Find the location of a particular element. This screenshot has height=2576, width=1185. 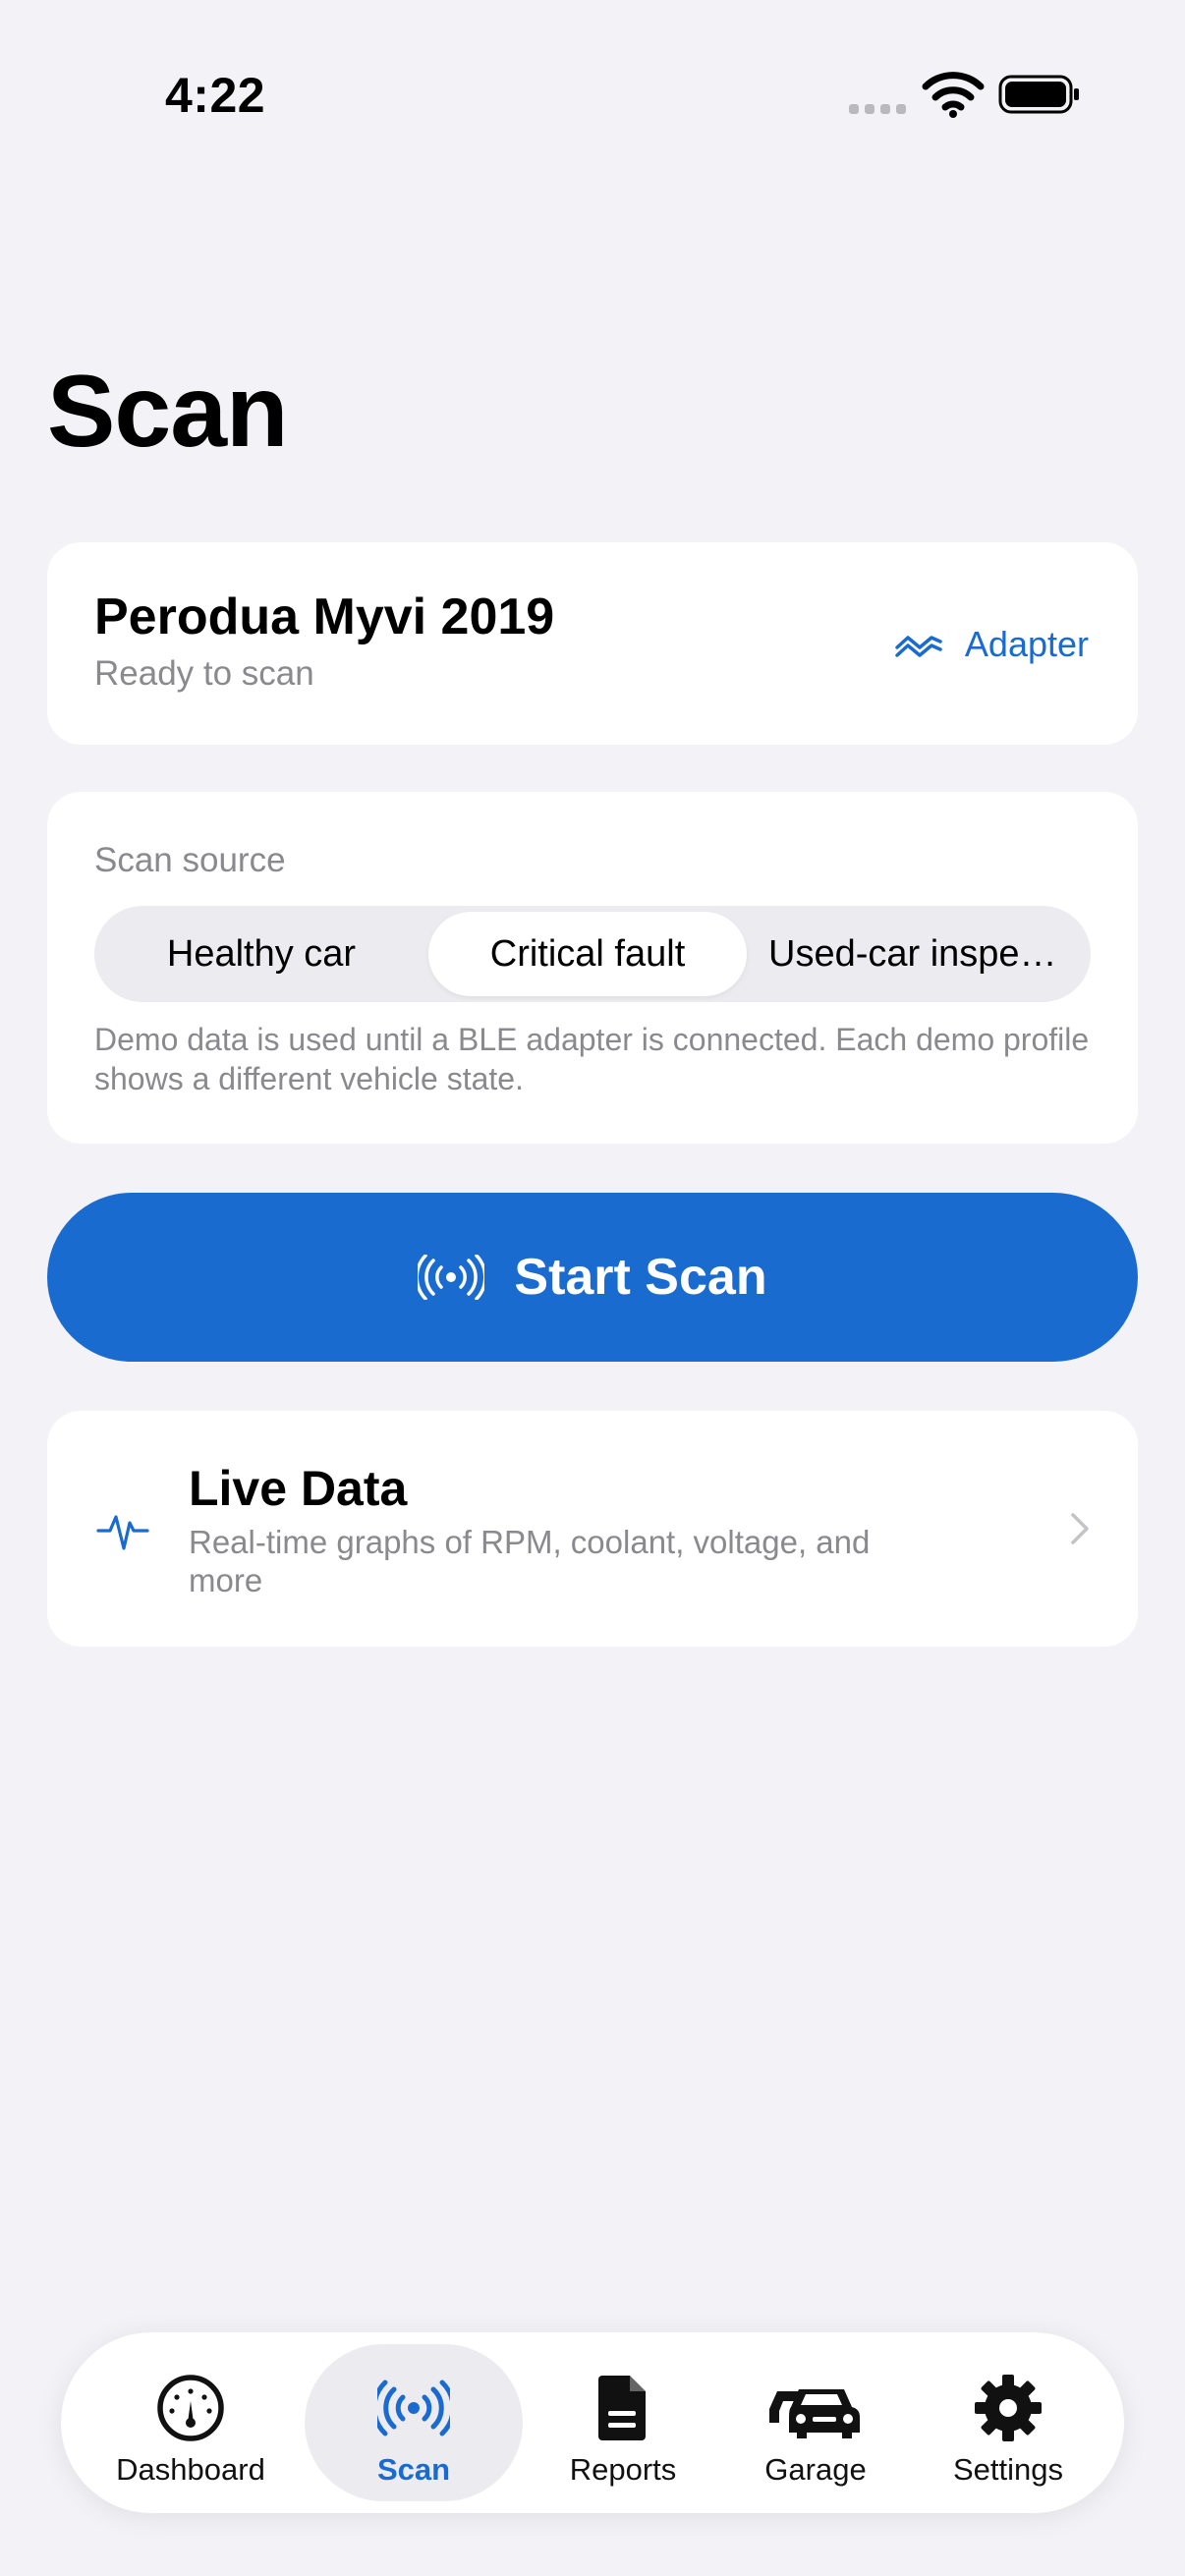

vehicle-card: Perodua Myvi 2019 Ready to scan Adapter is located at coordinates (592, 643).